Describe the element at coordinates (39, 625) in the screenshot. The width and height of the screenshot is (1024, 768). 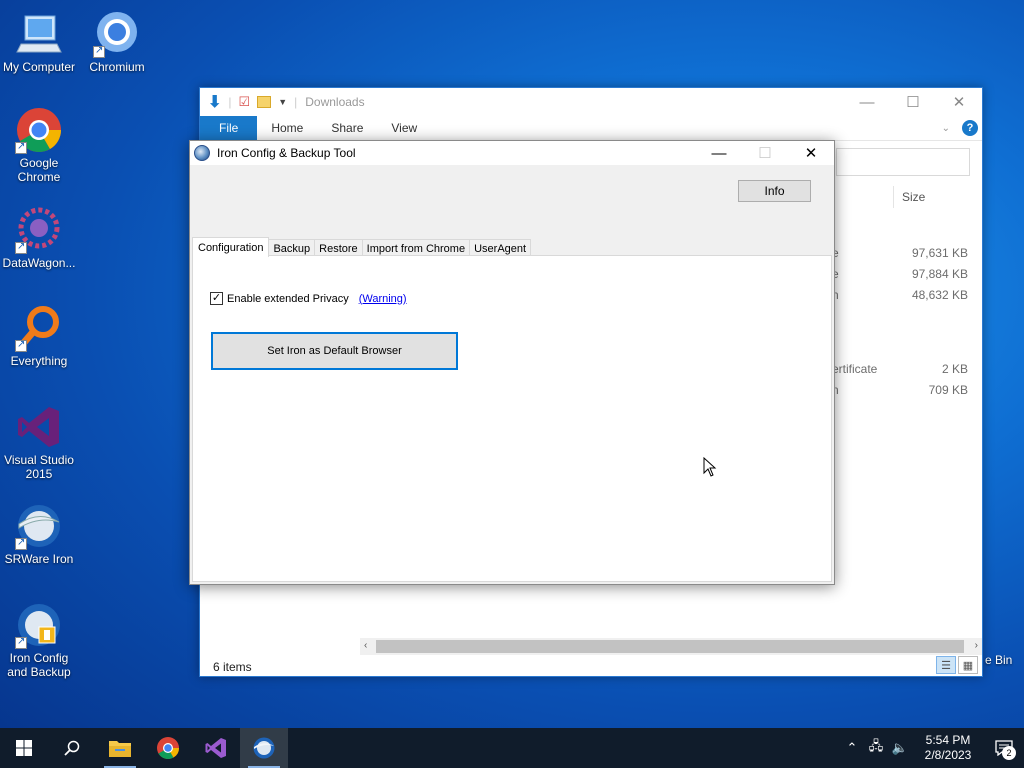
I see `iron-config-icon` at that location.